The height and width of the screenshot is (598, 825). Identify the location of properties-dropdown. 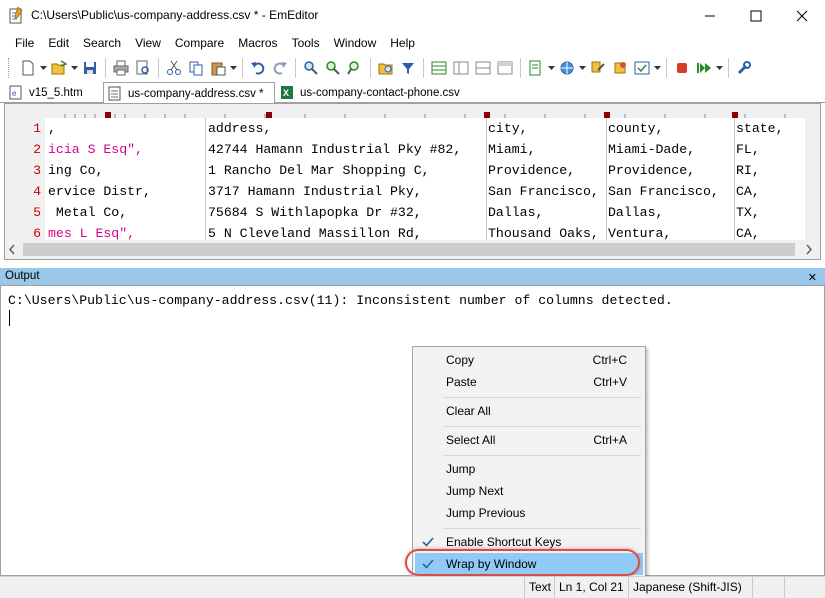
(657, 68).